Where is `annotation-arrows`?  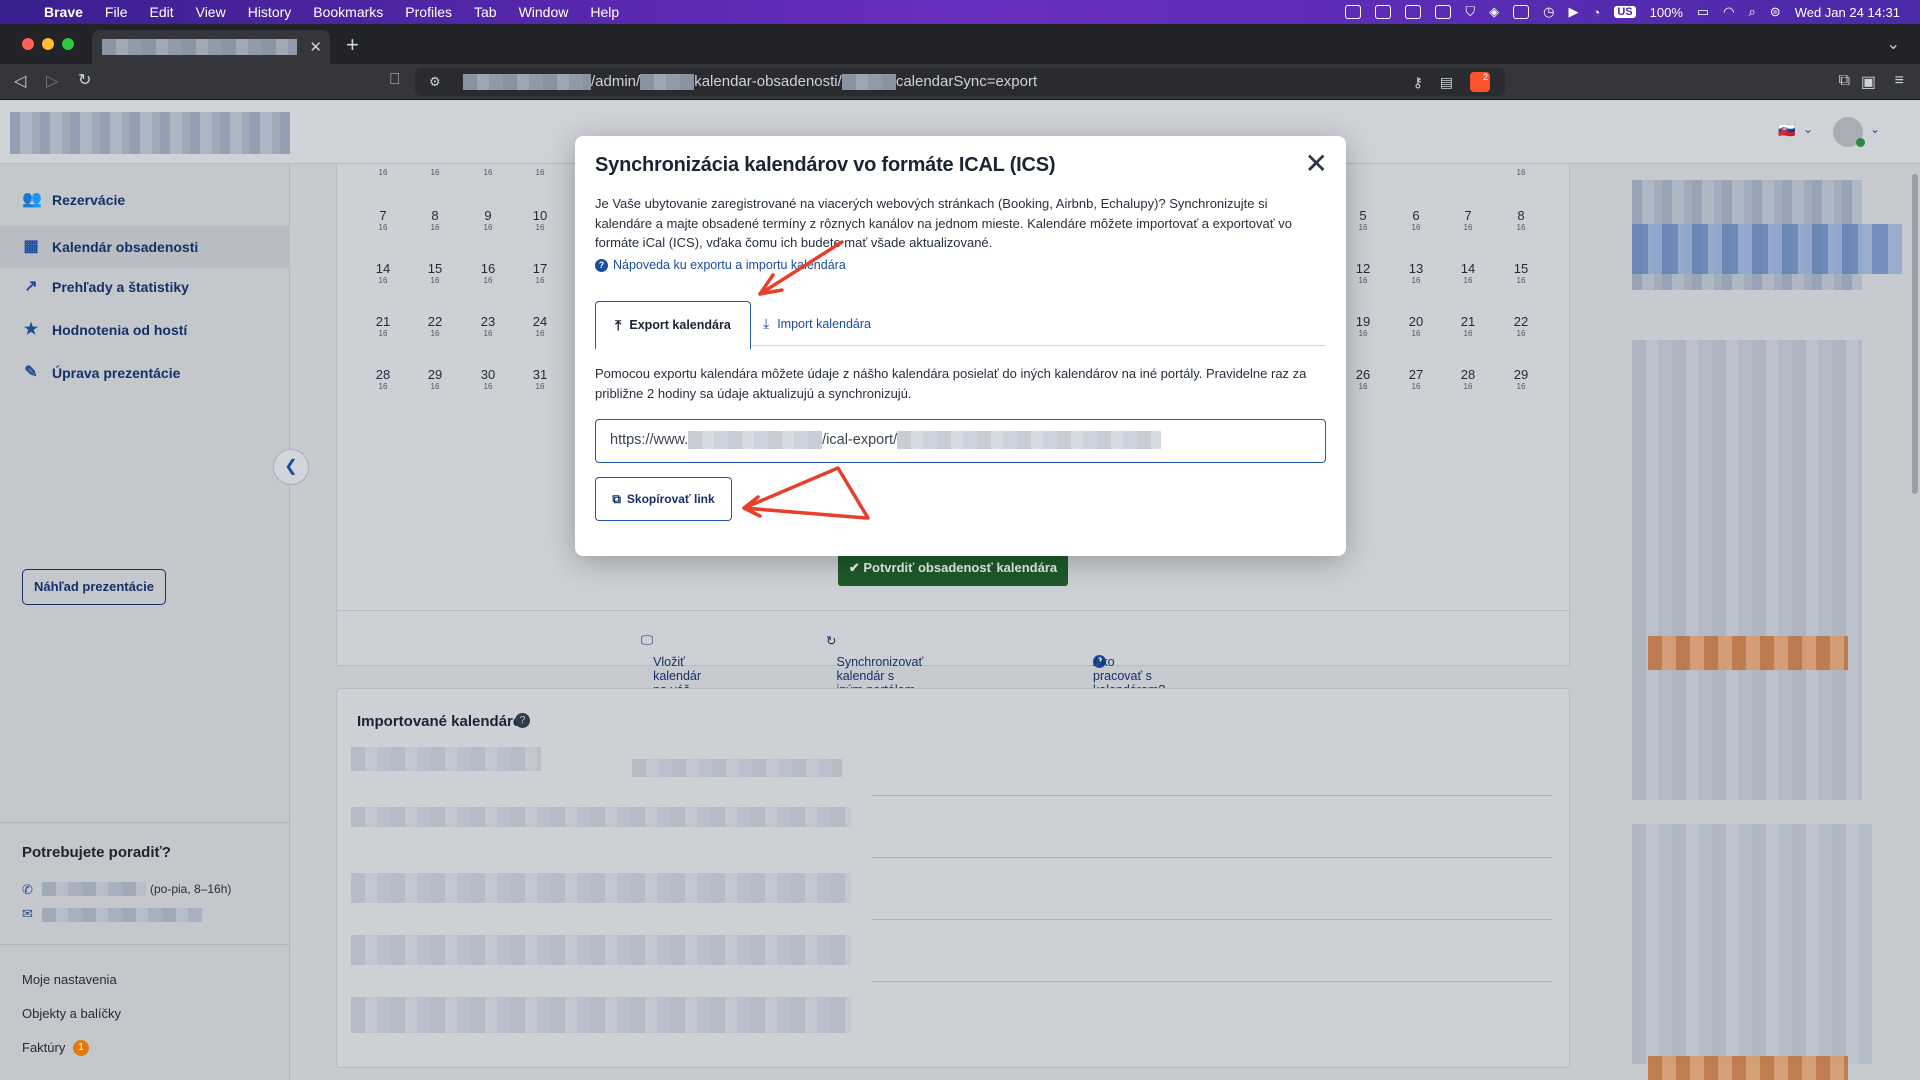
annotation-arrows is located at coordinates (806, 380).